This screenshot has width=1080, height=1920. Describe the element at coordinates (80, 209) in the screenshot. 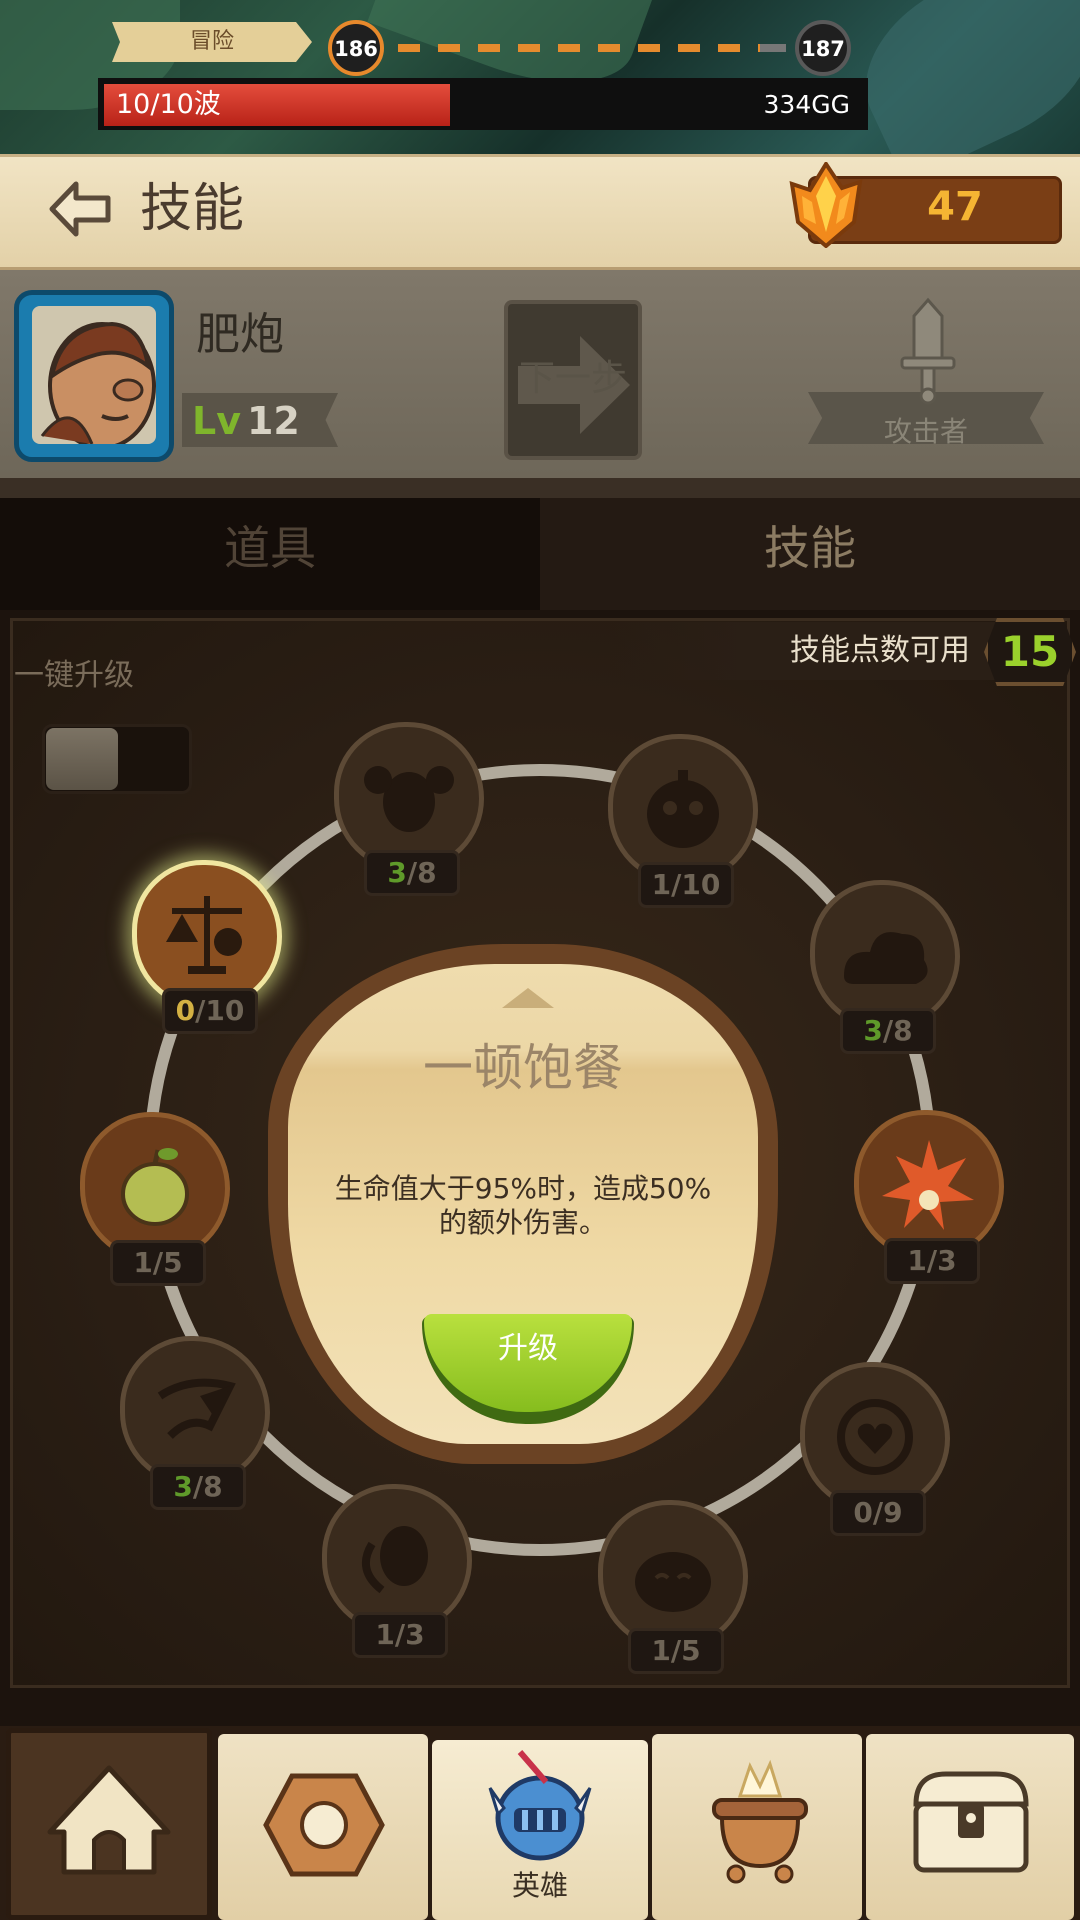

I see `back-arrow-icon` at that location.